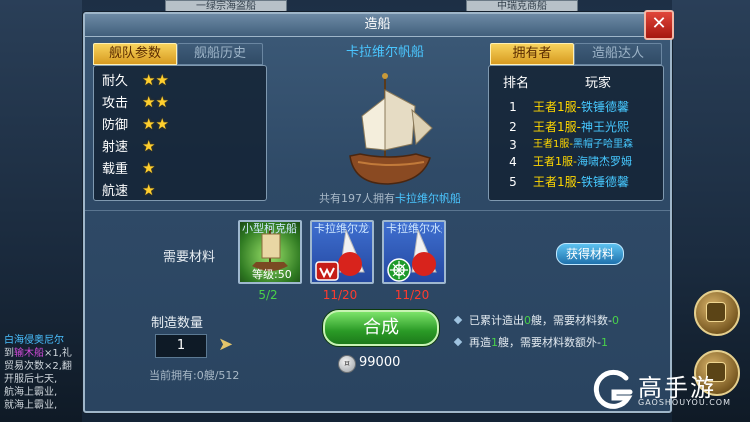  I want to click on silver-coin-icon: ¤, so click(347, 364).